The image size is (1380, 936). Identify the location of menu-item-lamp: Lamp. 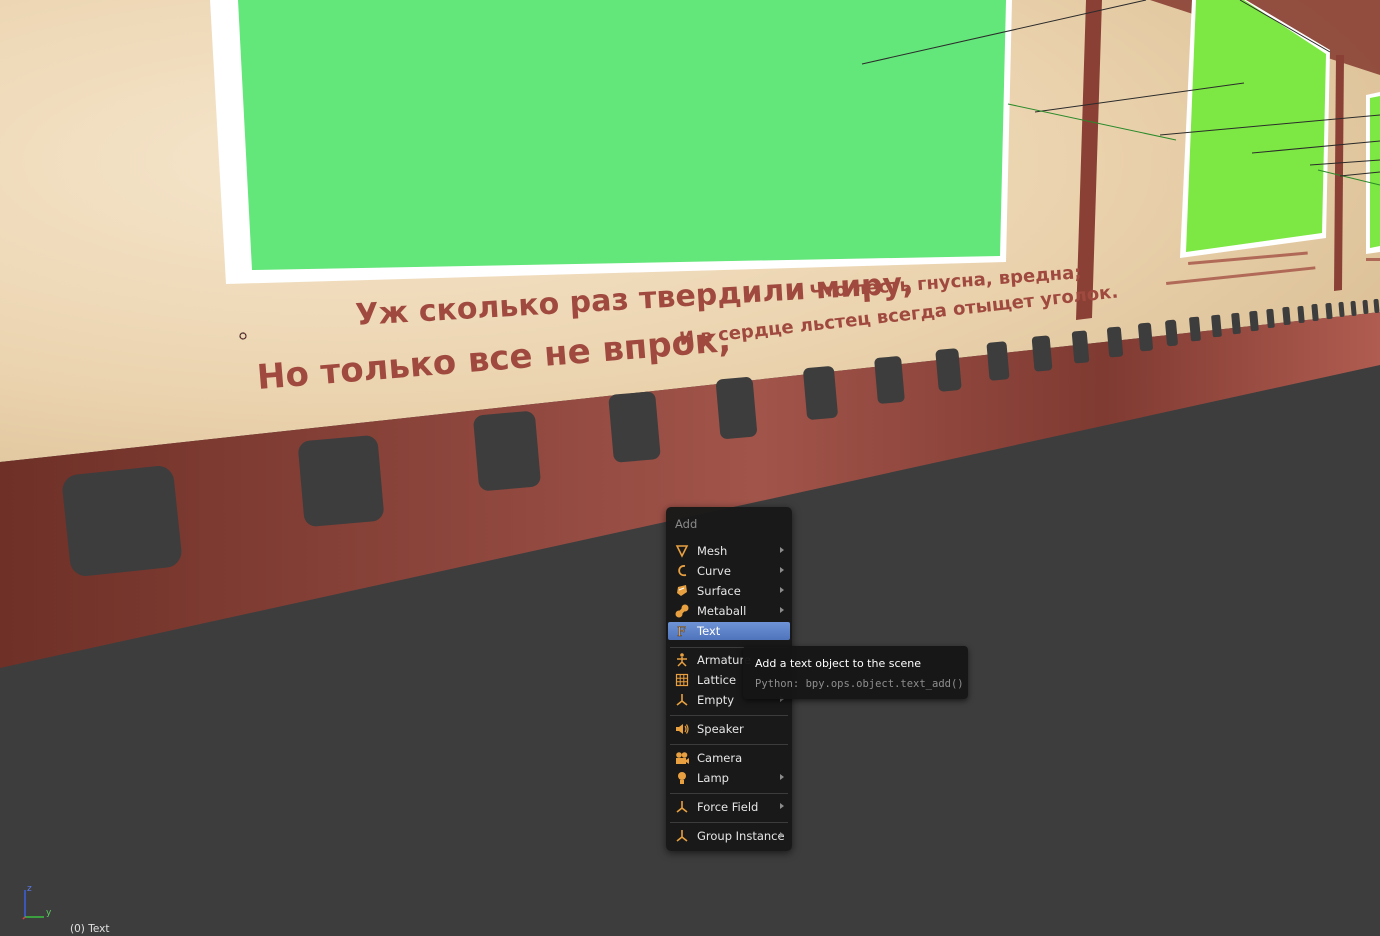
(729, 778).